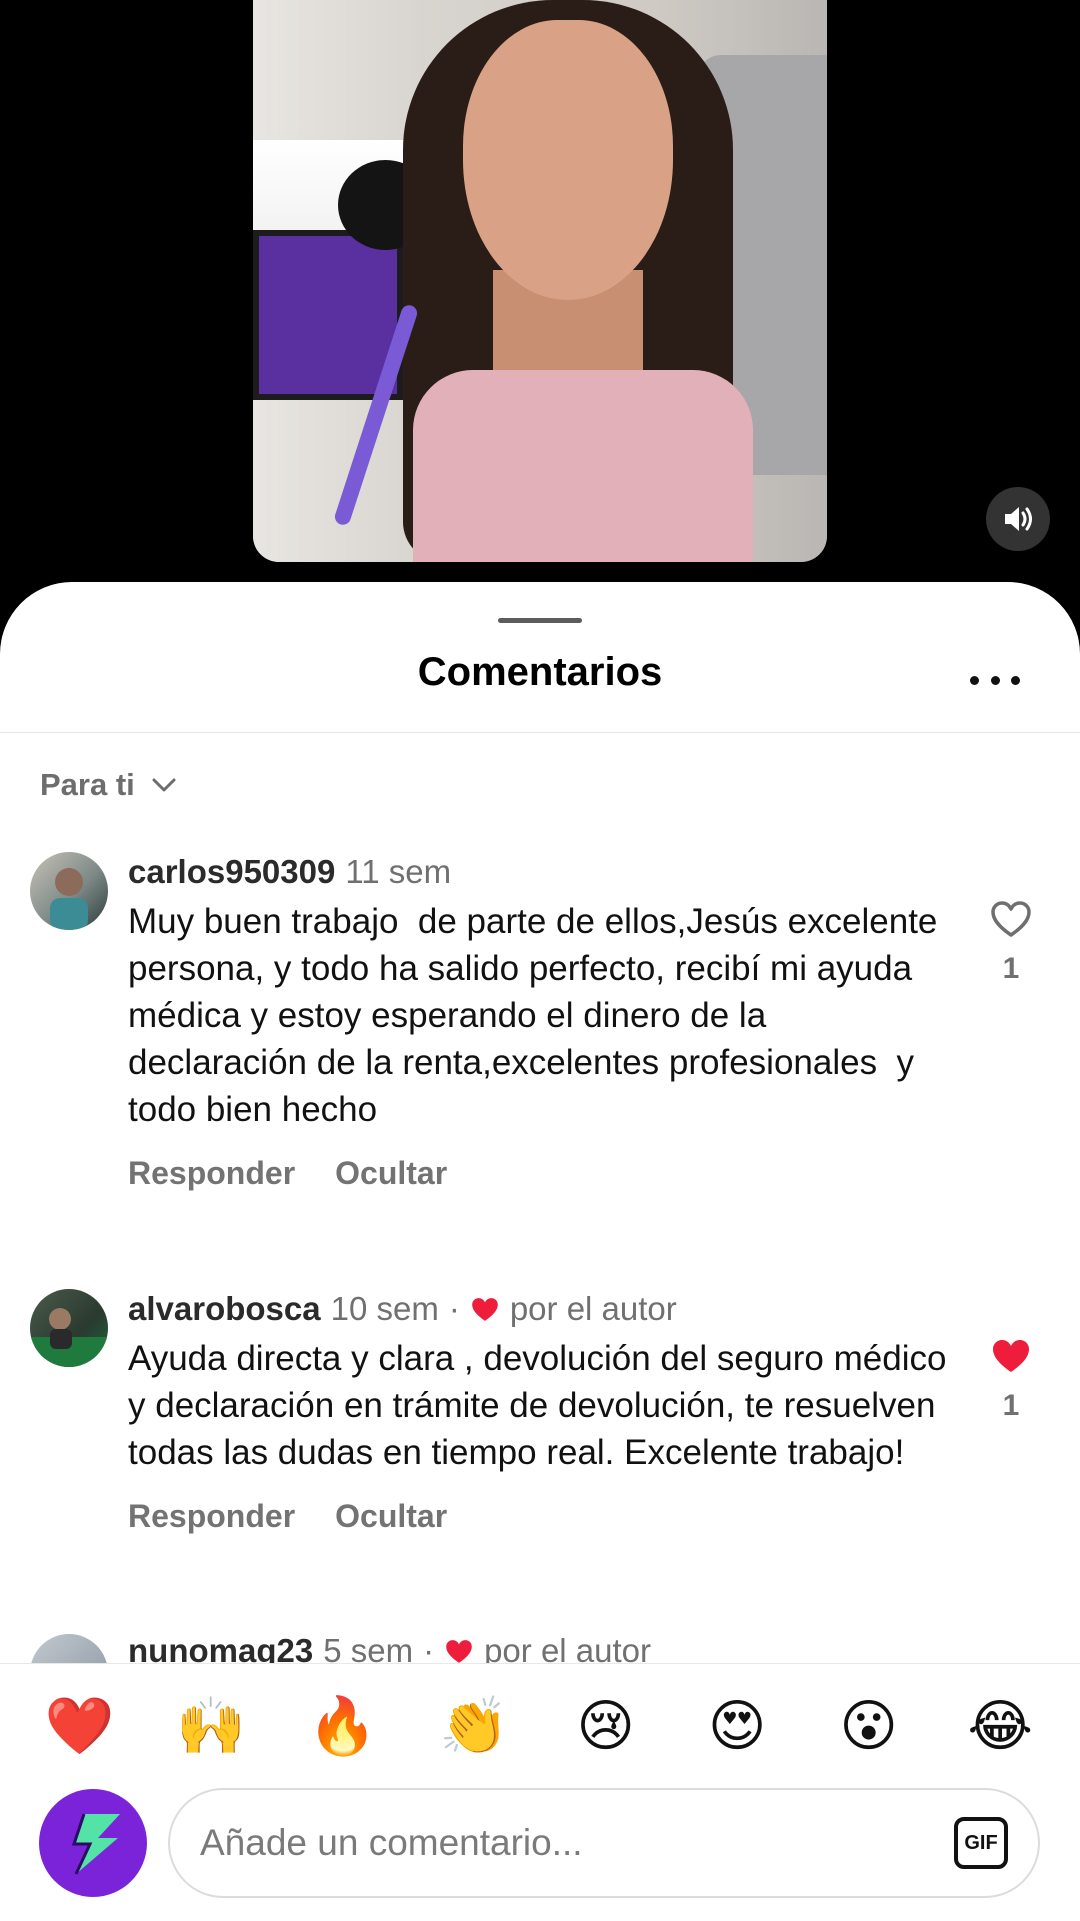  What do you see at coordinates (568, 160) in the screenshot?
I see `video-person-face` at bounding box center [568, 160].